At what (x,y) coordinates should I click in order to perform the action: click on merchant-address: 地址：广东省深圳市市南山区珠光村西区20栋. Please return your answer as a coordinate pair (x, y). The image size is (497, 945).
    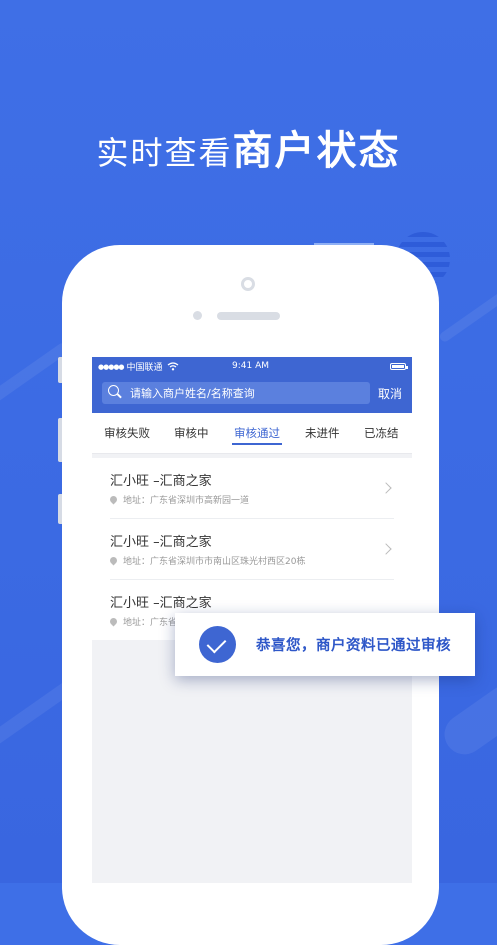
    Looking at the image, I should click on (207, 560).